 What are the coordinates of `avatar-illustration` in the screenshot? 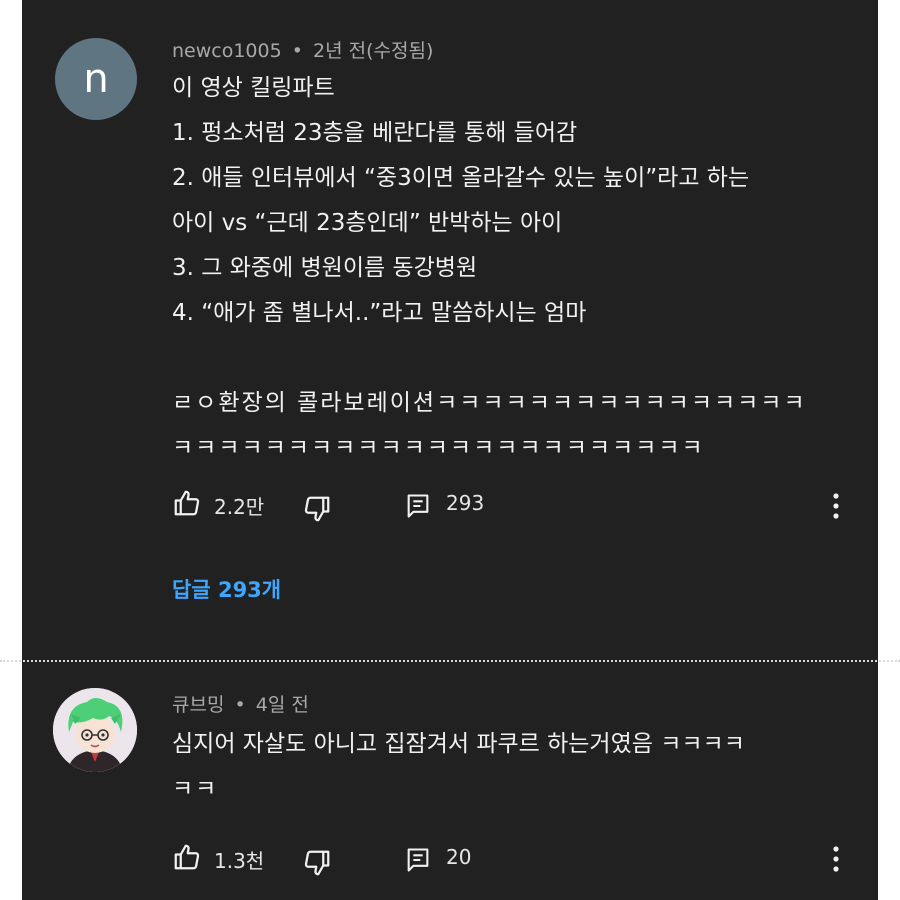 It's located at (95, 730).